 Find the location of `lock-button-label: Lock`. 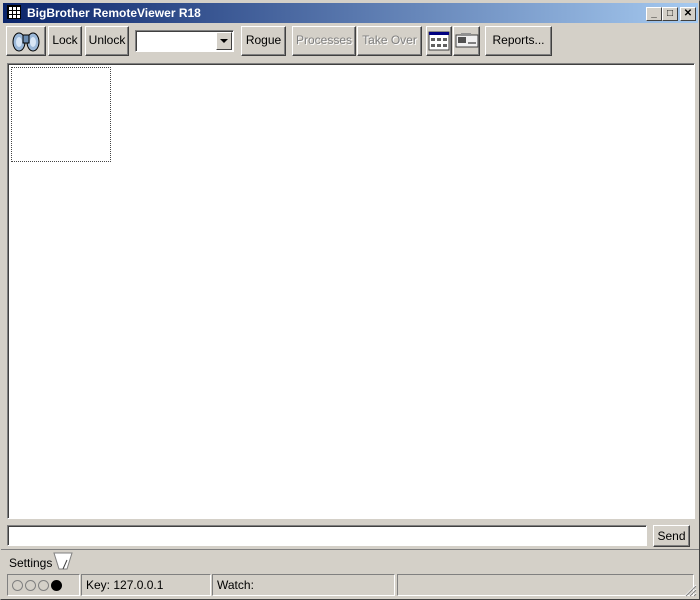

lock-button-label: Lock is located at coordinates (65, 40).